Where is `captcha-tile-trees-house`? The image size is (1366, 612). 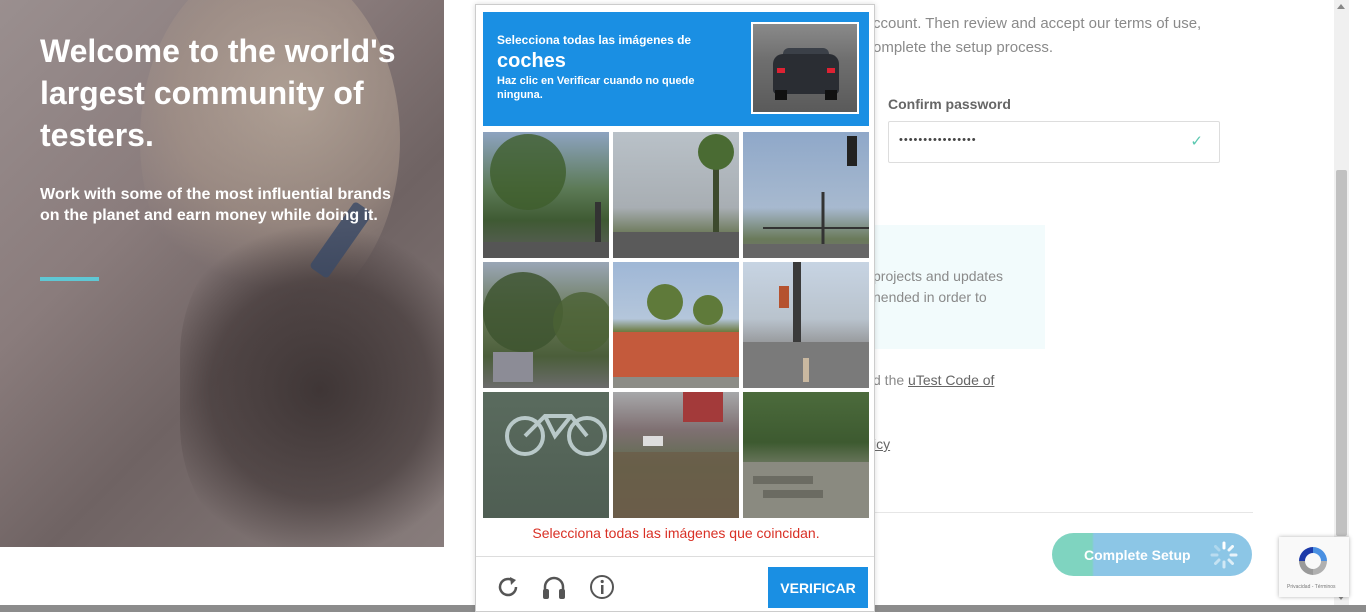 captcha-tile-trees-house is located at coordinates (546, 325).